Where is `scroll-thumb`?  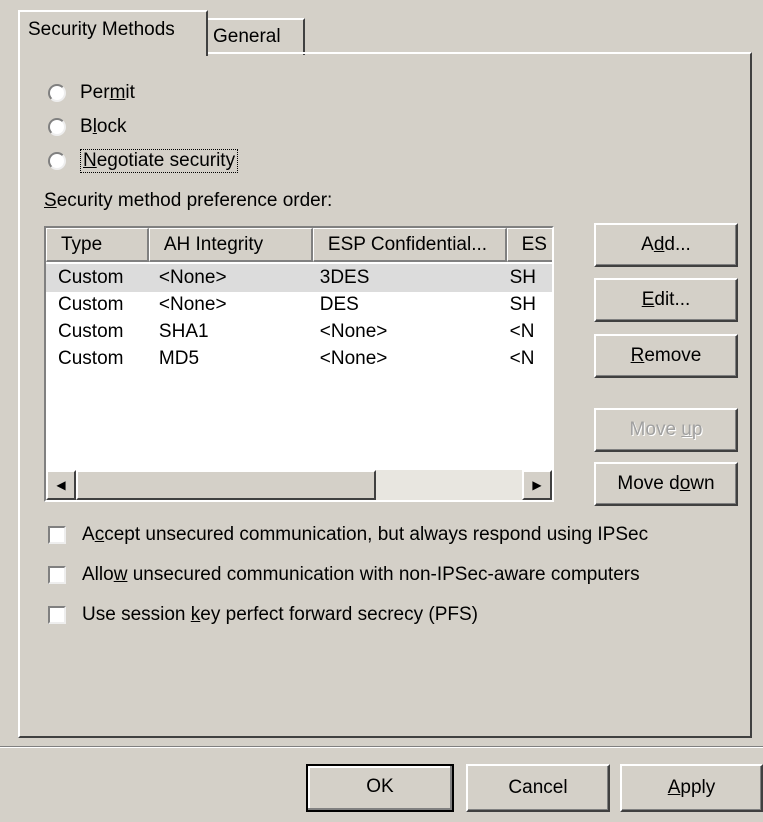
scroll-thumb is located at coordinates (226, 485).